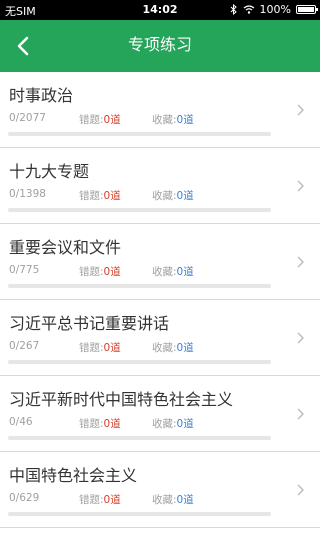 Image resolution: width=320 pixels, height=533 pixels. I want to click on list-item: 习近平总书记重要讲话 0/267 错题:0道 收藏:0道, so click(160, 338).